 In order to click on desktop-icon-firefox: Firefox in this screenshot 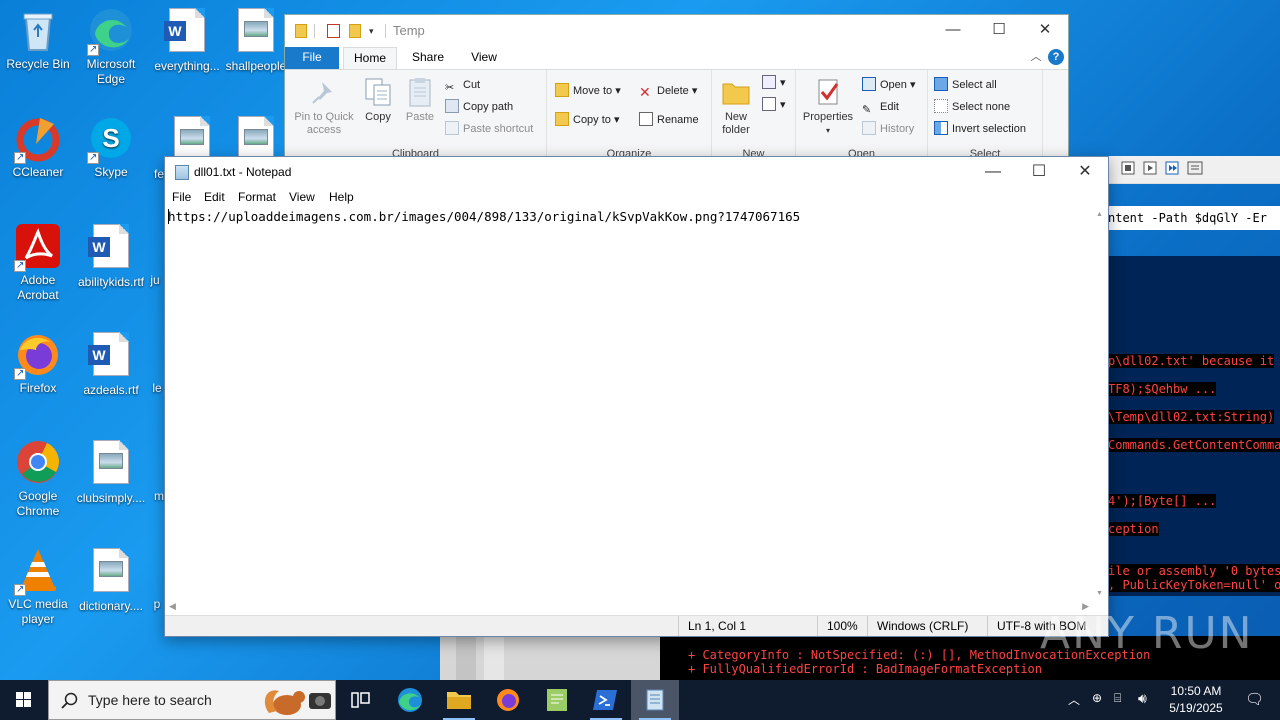, I will do `click(38, 363)`.